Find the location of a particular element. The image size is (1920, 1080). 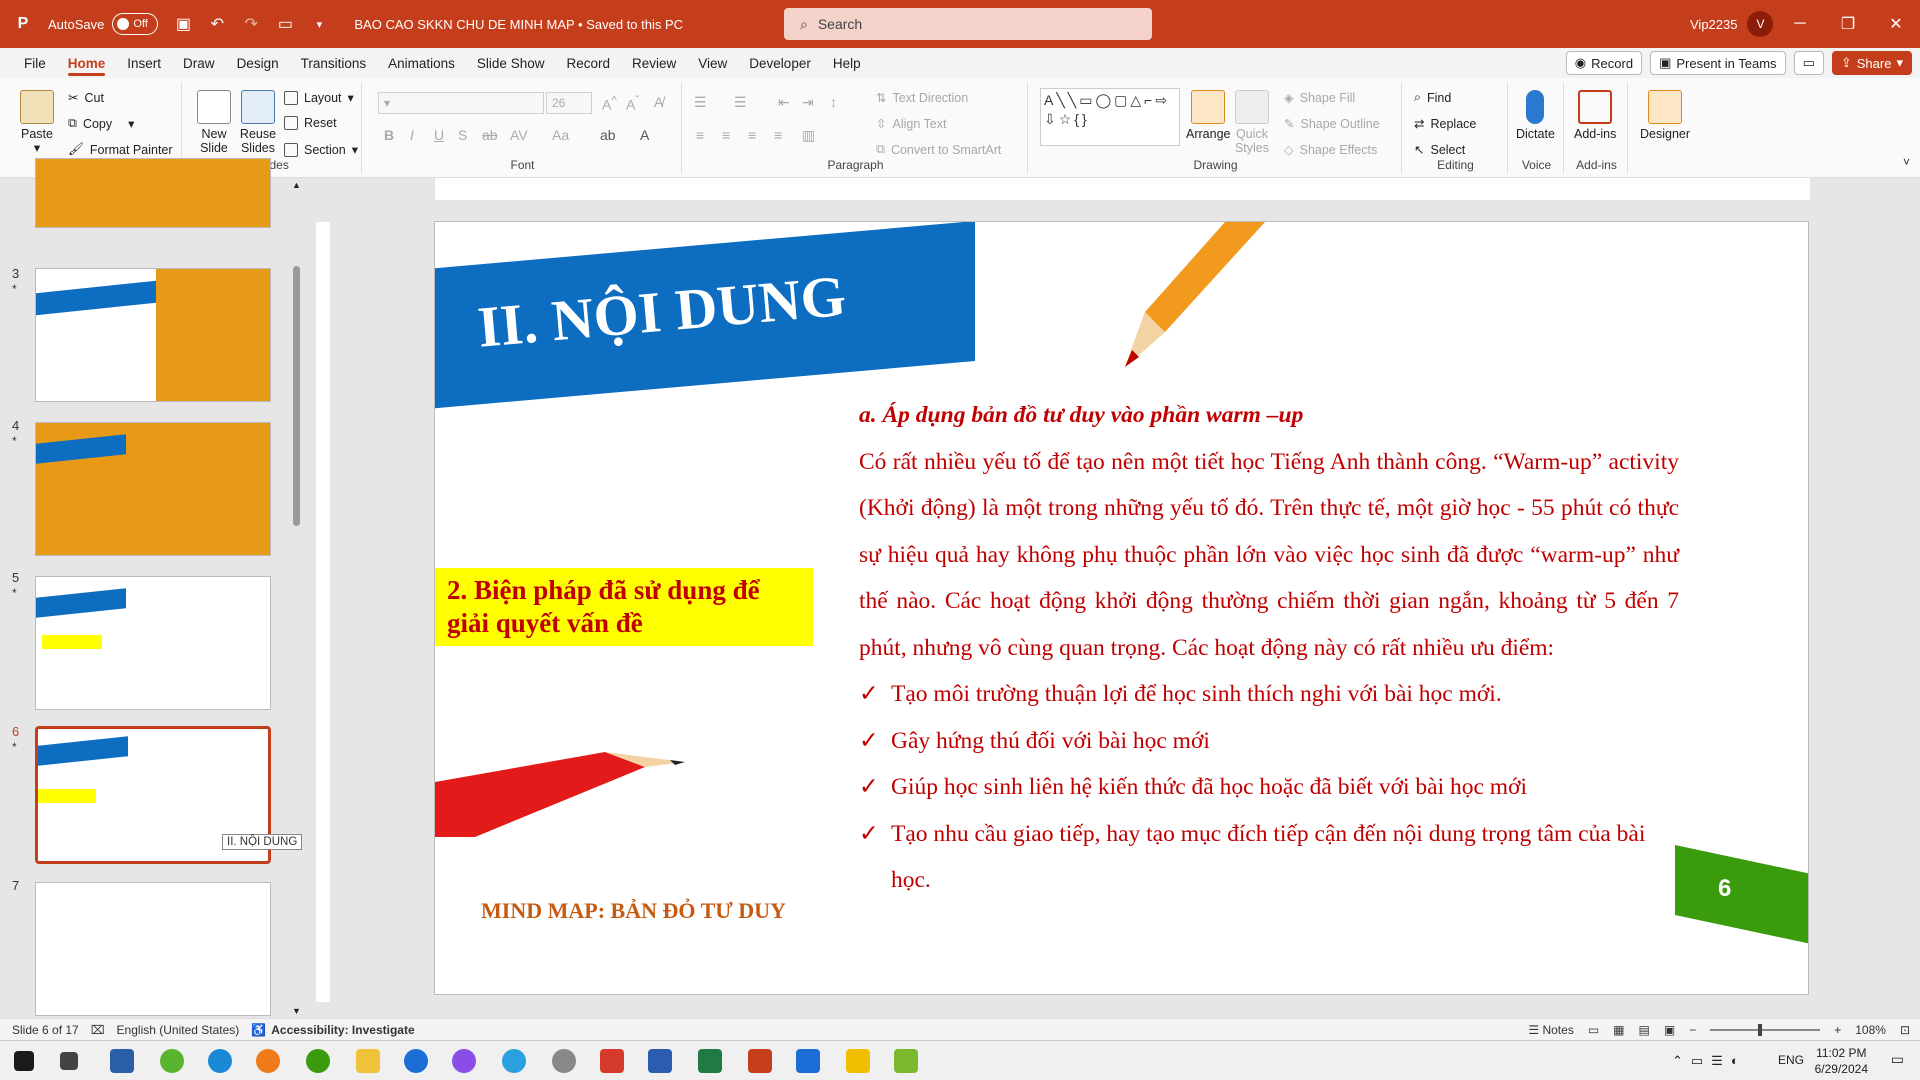

connector-shape-icon: ⌐ is located at coordinates (1148, 100).